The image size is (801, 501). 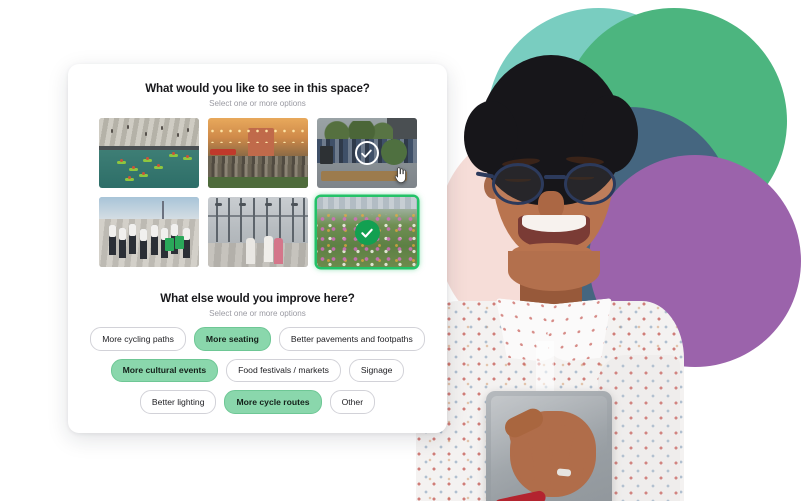 I want to click on chin, so click(x=554, y=271).